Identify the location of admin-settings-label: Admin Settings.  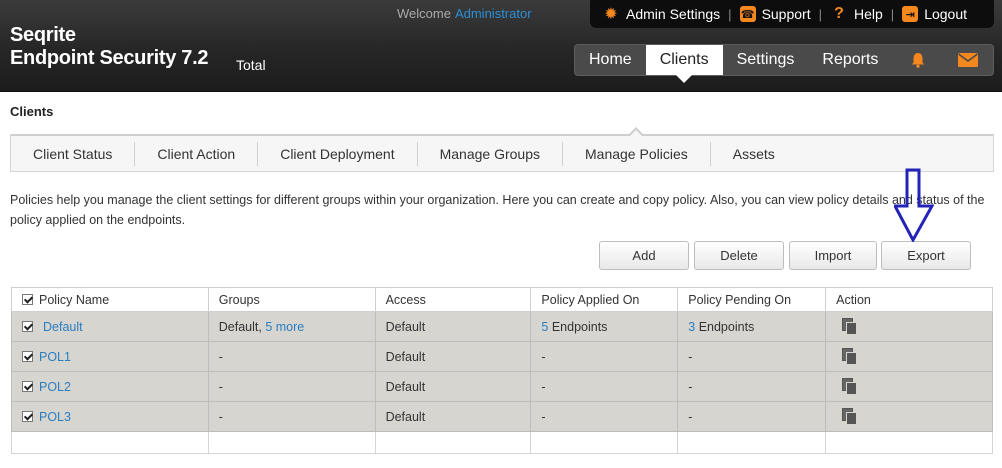
(673, 14).